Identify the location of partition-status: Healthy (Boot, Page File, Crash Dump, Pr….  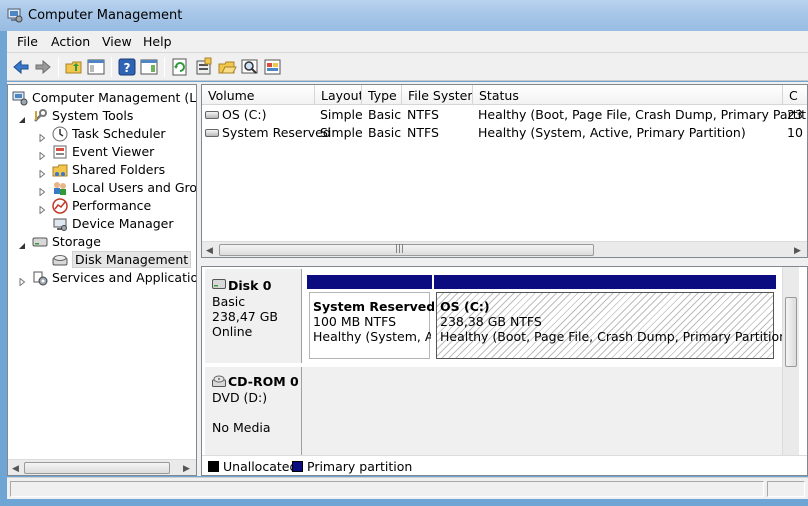
(616, 336).